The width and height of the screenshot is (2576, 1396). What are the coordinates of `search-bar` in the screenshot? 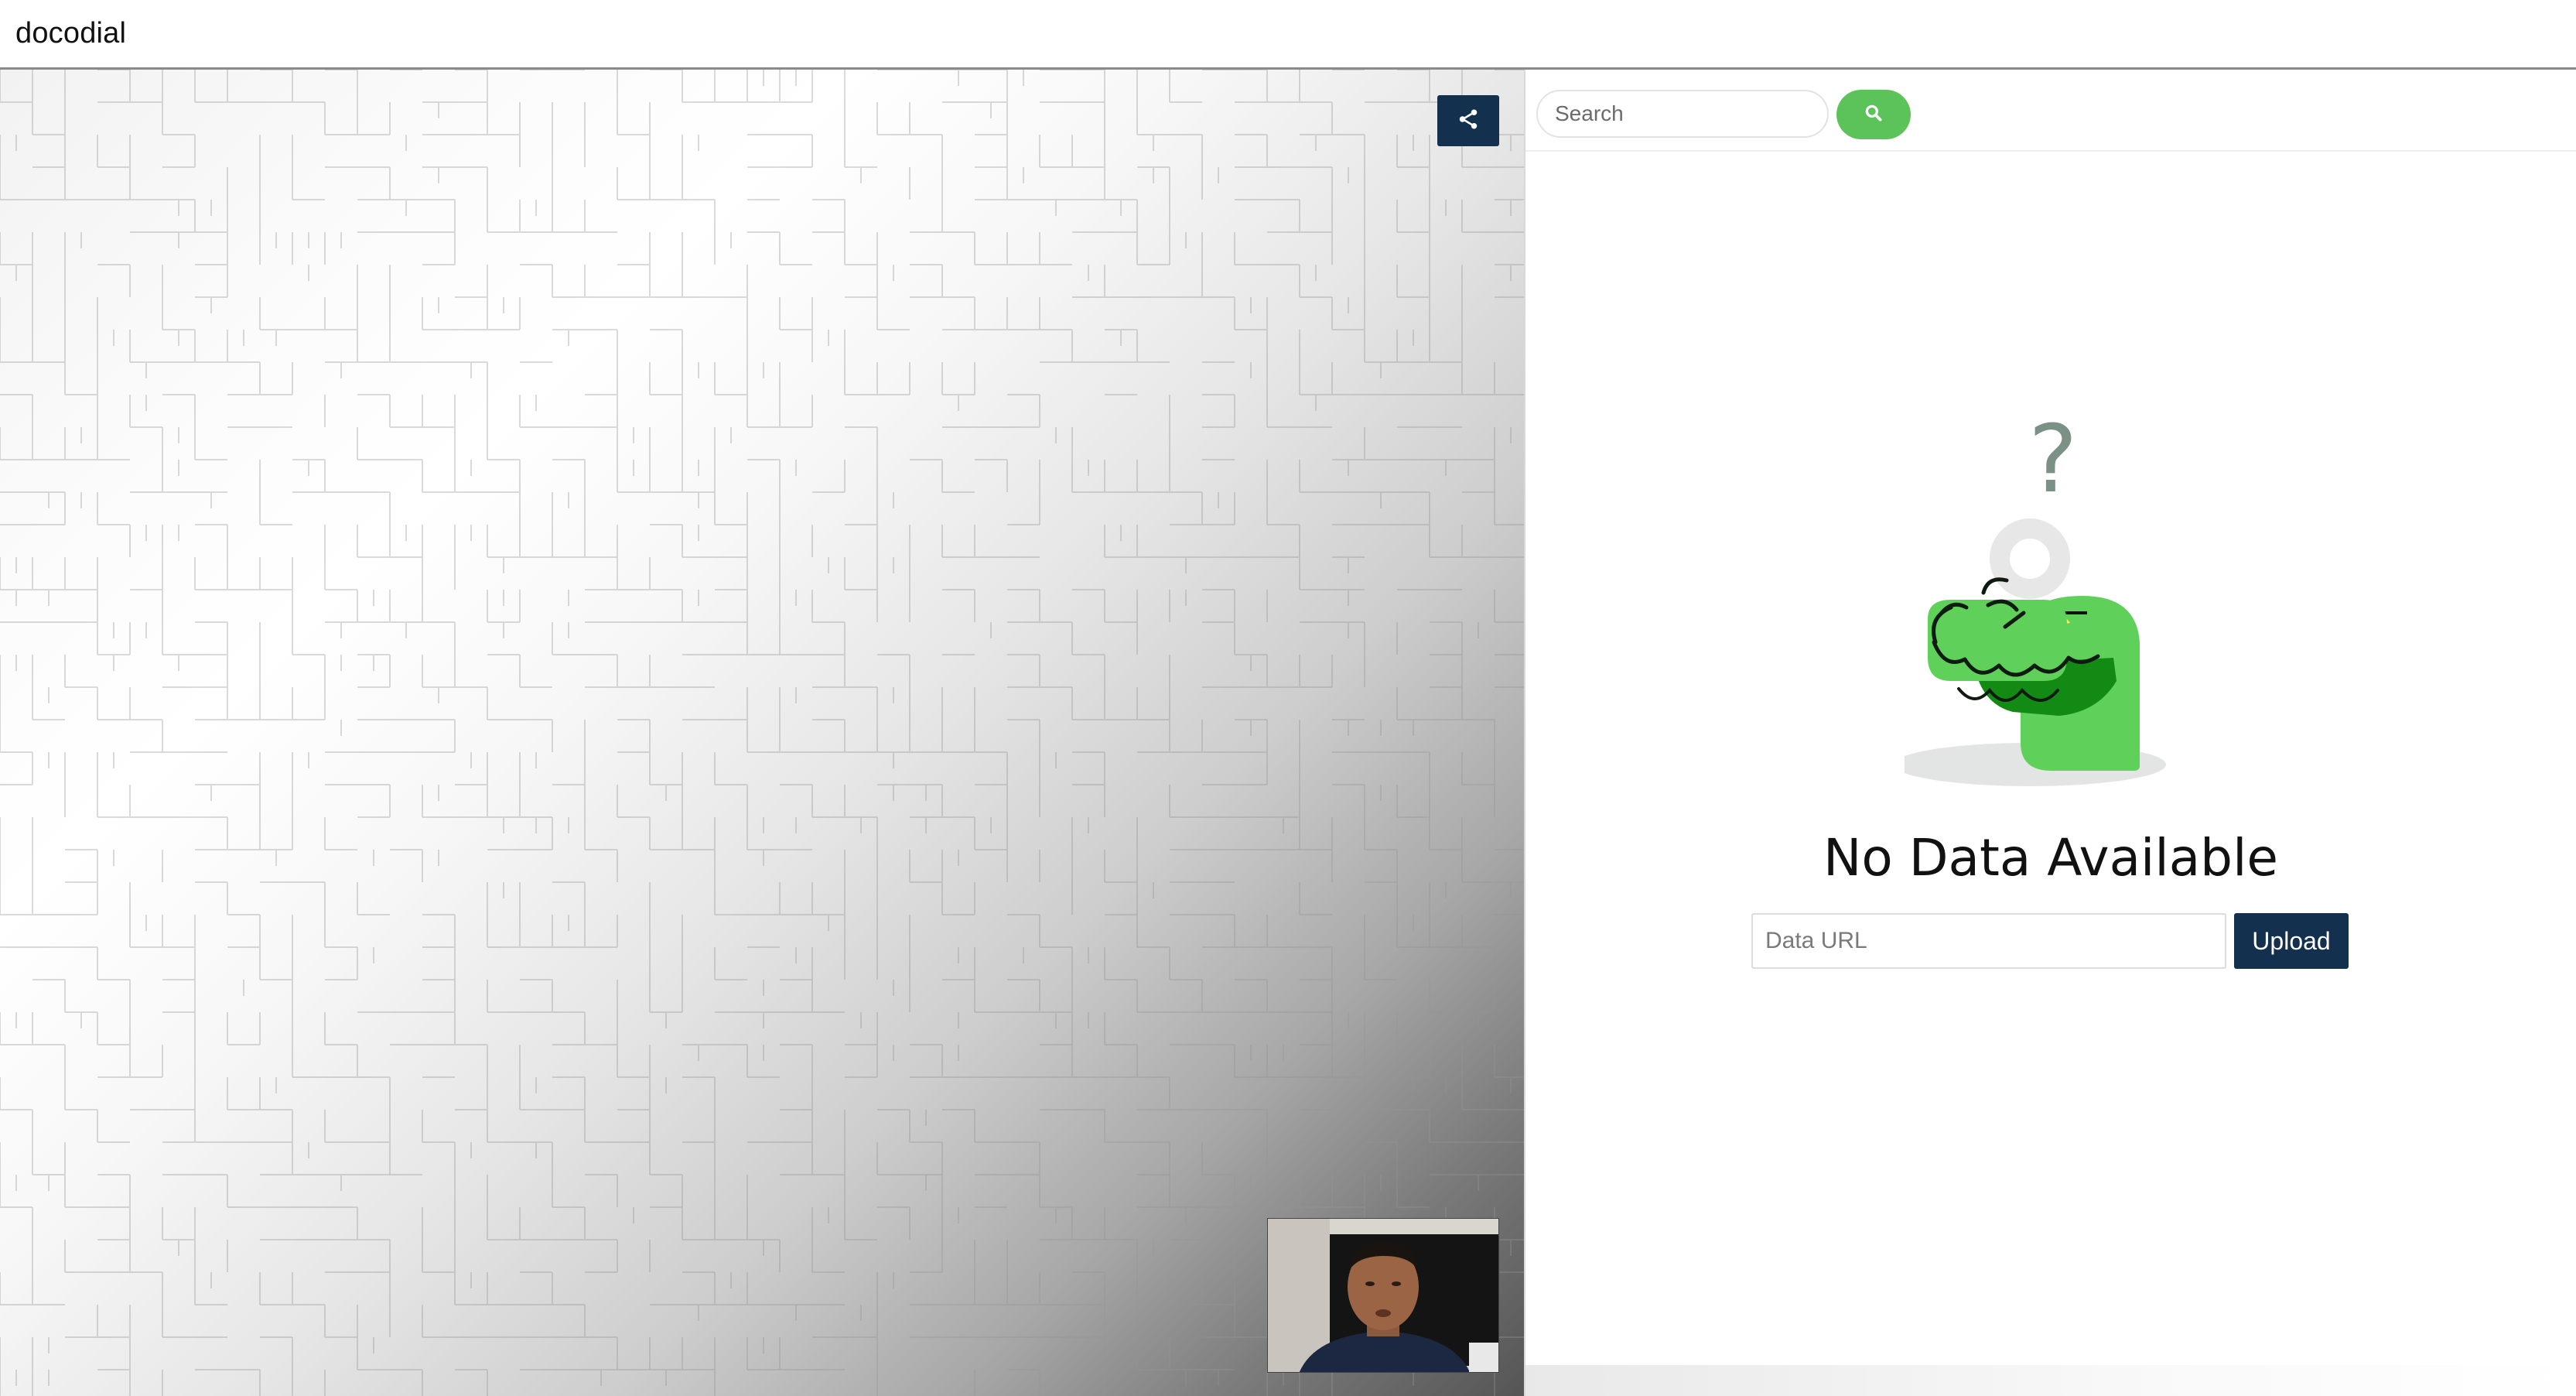 It's located at (2050, 111).